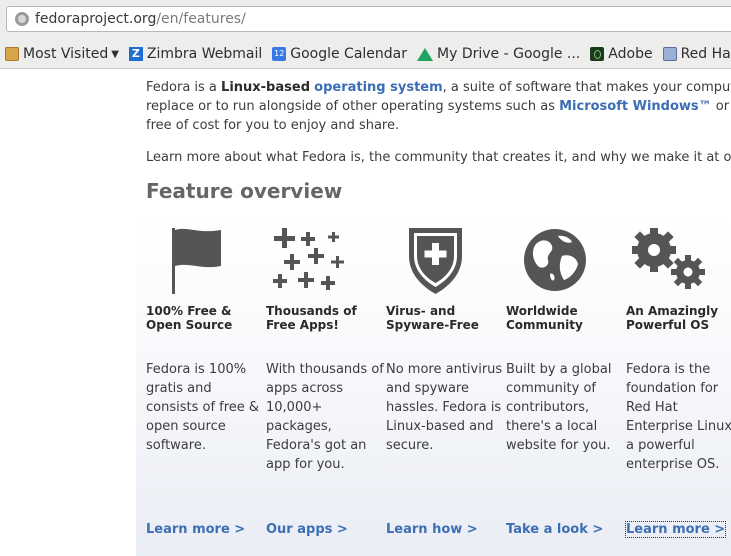 This screenshot has width=731, height=556. What do you see at coordinates (378, 87) in the screenshot?
I see `operating-system-link: operating system` at bounding box center [378, 87].